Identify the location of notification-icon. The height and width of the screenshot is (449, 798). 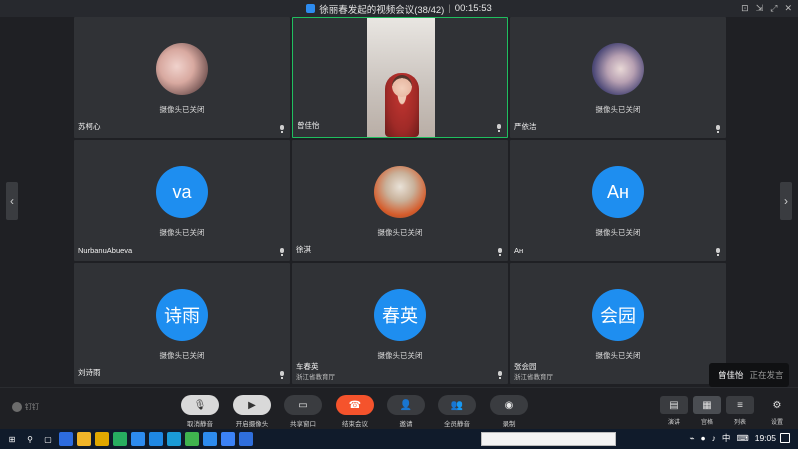
(785, 438).